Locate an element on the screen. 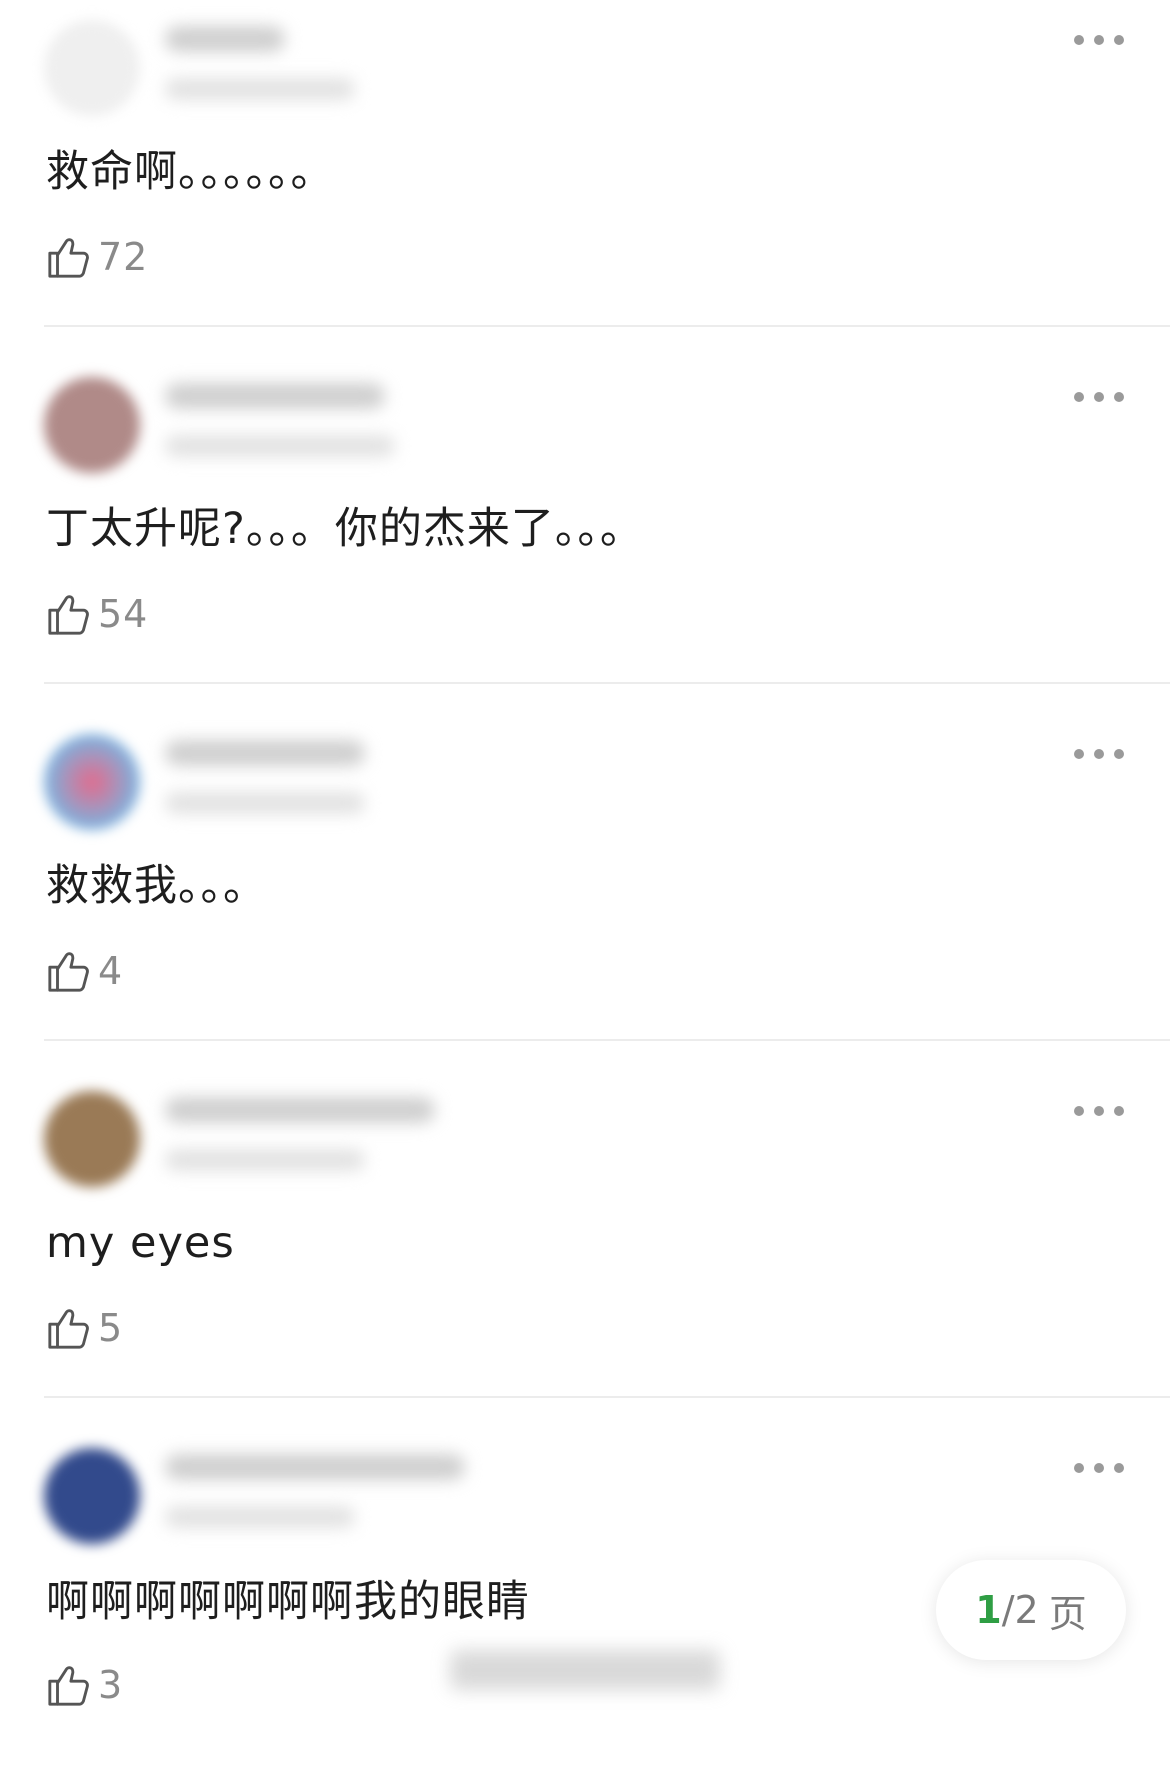  like-count: 4 is located at coordinates (111, 971).